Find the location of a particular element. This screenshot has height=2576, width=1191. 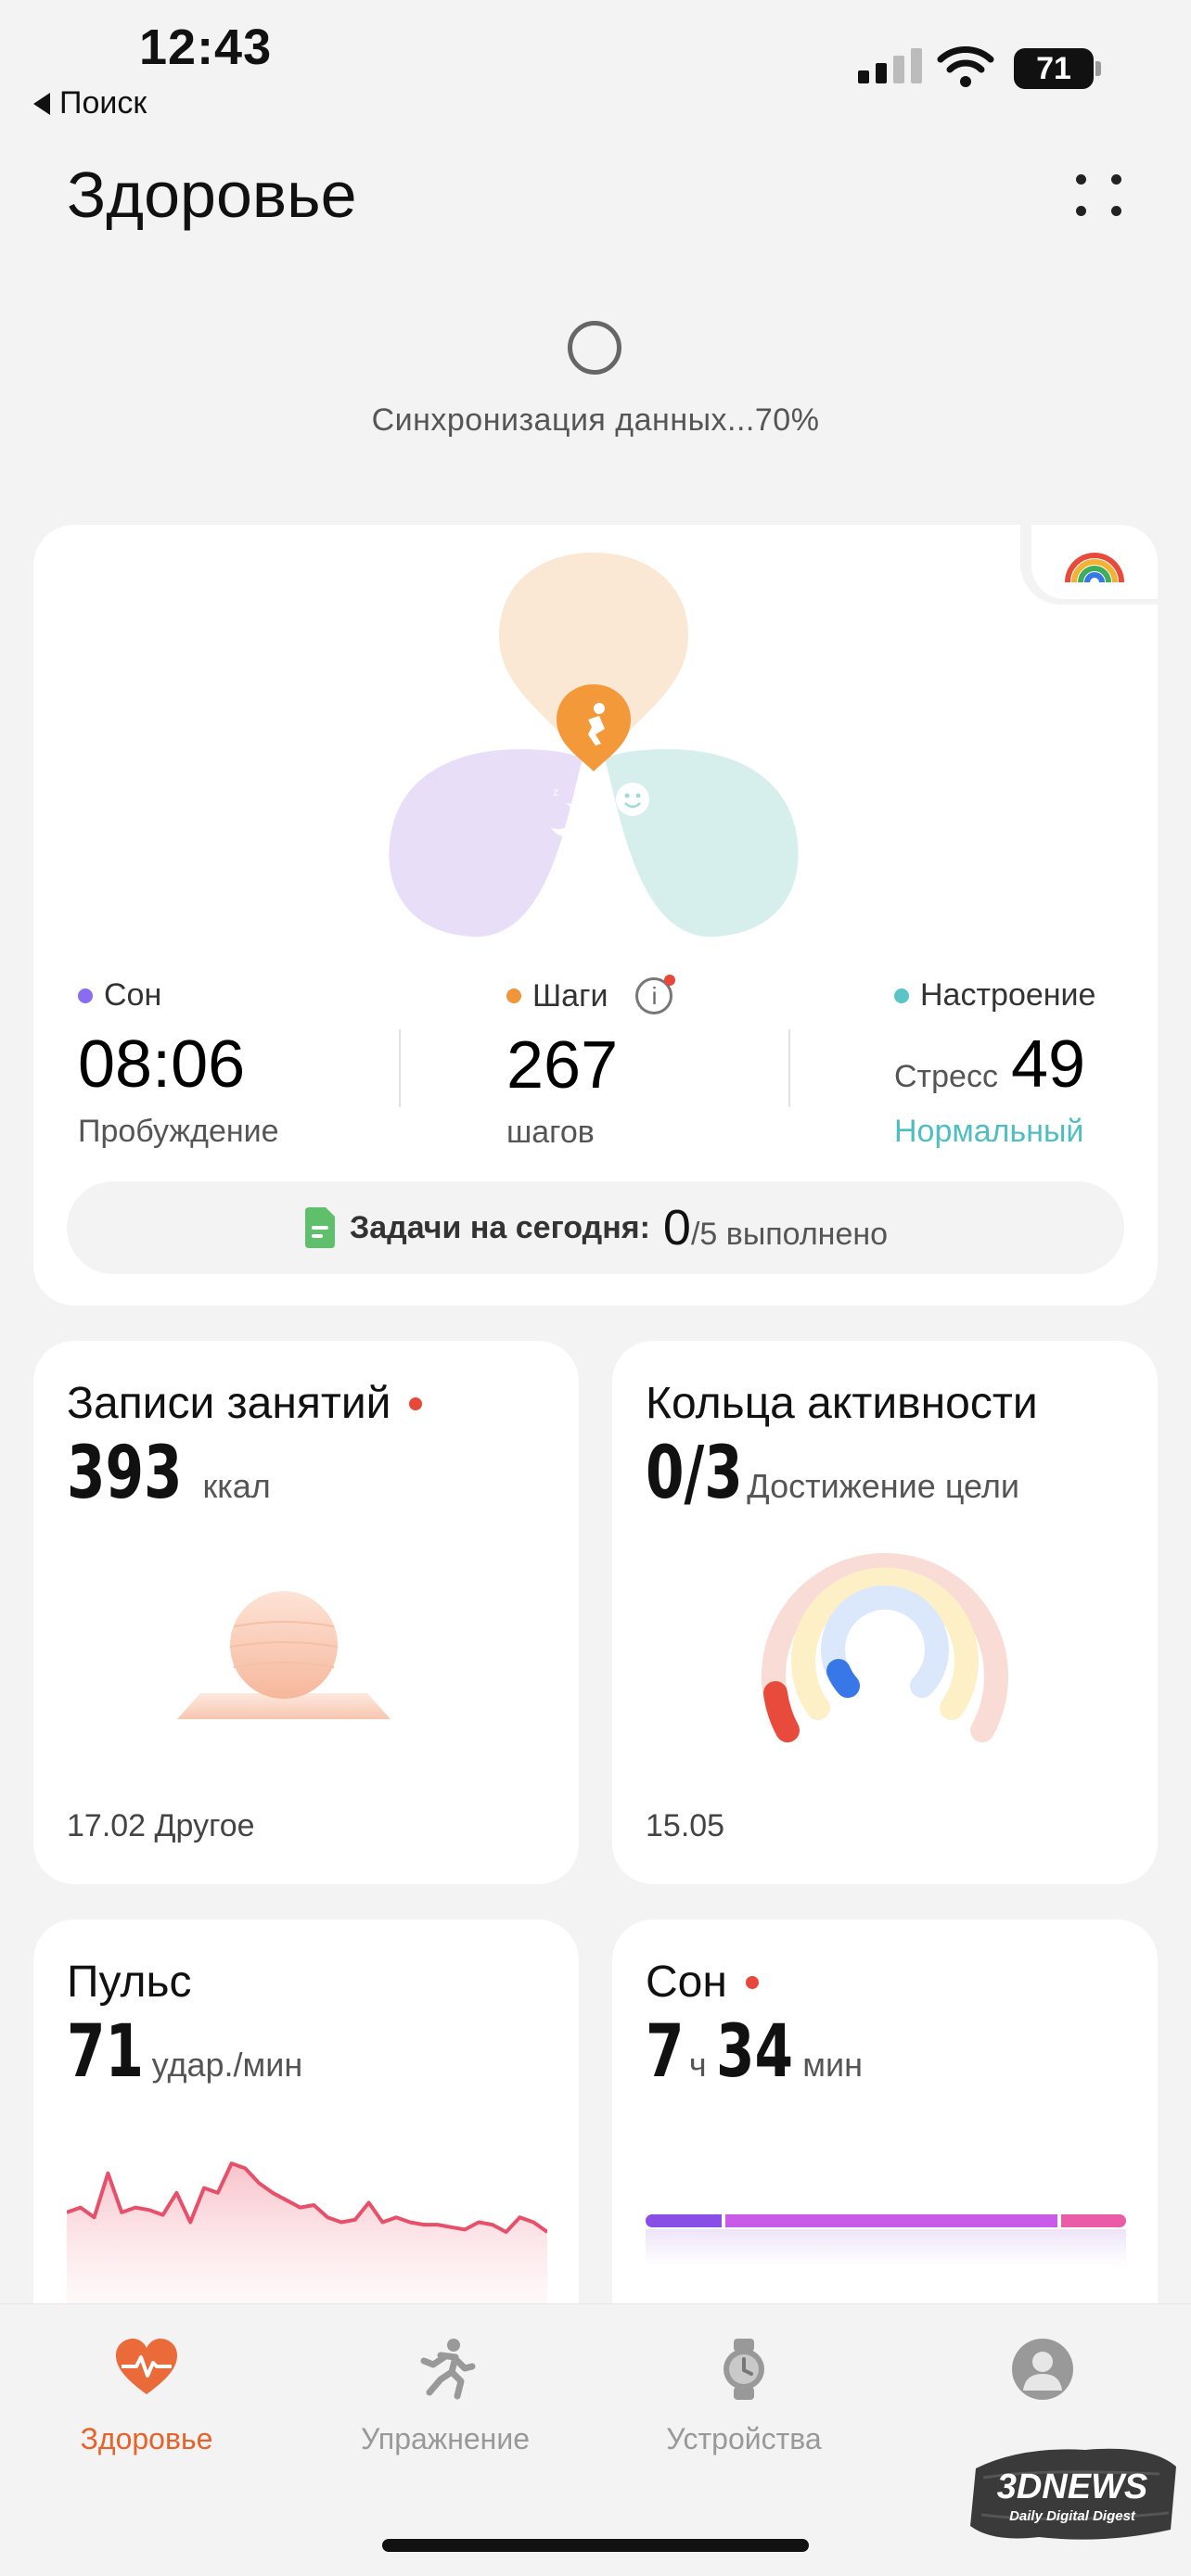

tasks-label: Задачи на сегодня: is located at coordinates (499, 1227).